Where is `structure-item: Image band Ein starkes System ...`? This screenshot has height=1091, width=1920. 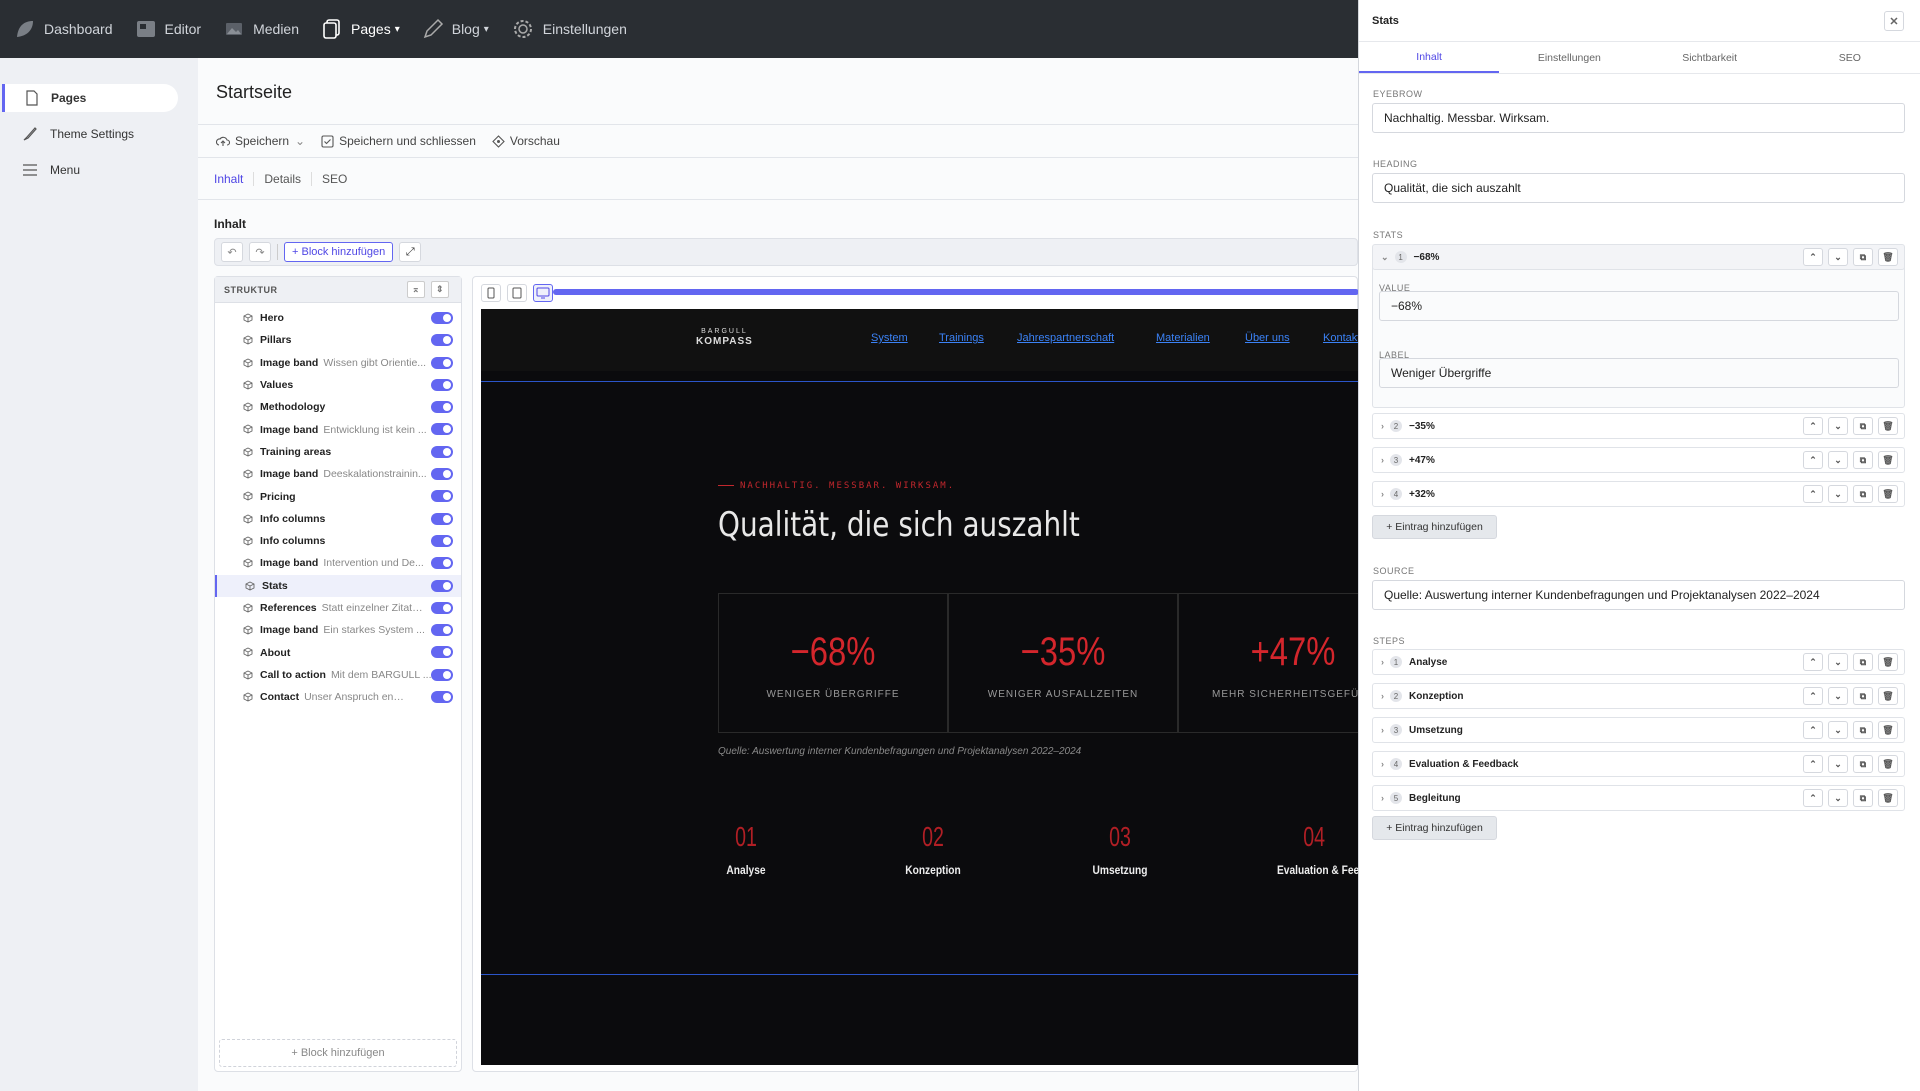 structure-item: Image band Ein starkes System ... is located at coordinates (338, 630).